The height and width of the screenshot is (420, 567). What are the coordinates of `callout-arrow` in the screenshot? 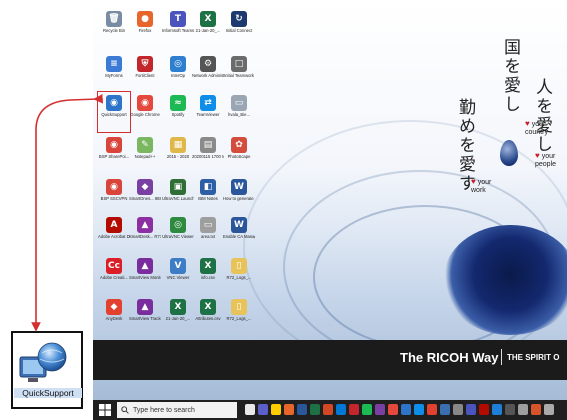 It's located at (67, 213).